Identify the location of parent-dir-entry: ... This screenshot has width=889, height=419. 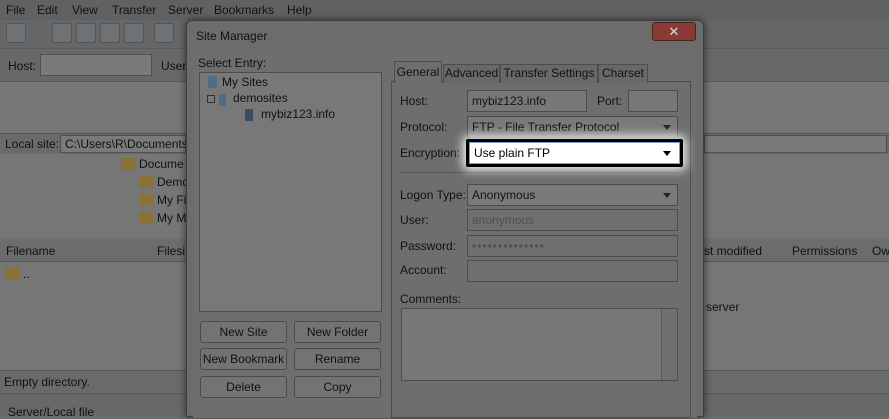
(26, 274).